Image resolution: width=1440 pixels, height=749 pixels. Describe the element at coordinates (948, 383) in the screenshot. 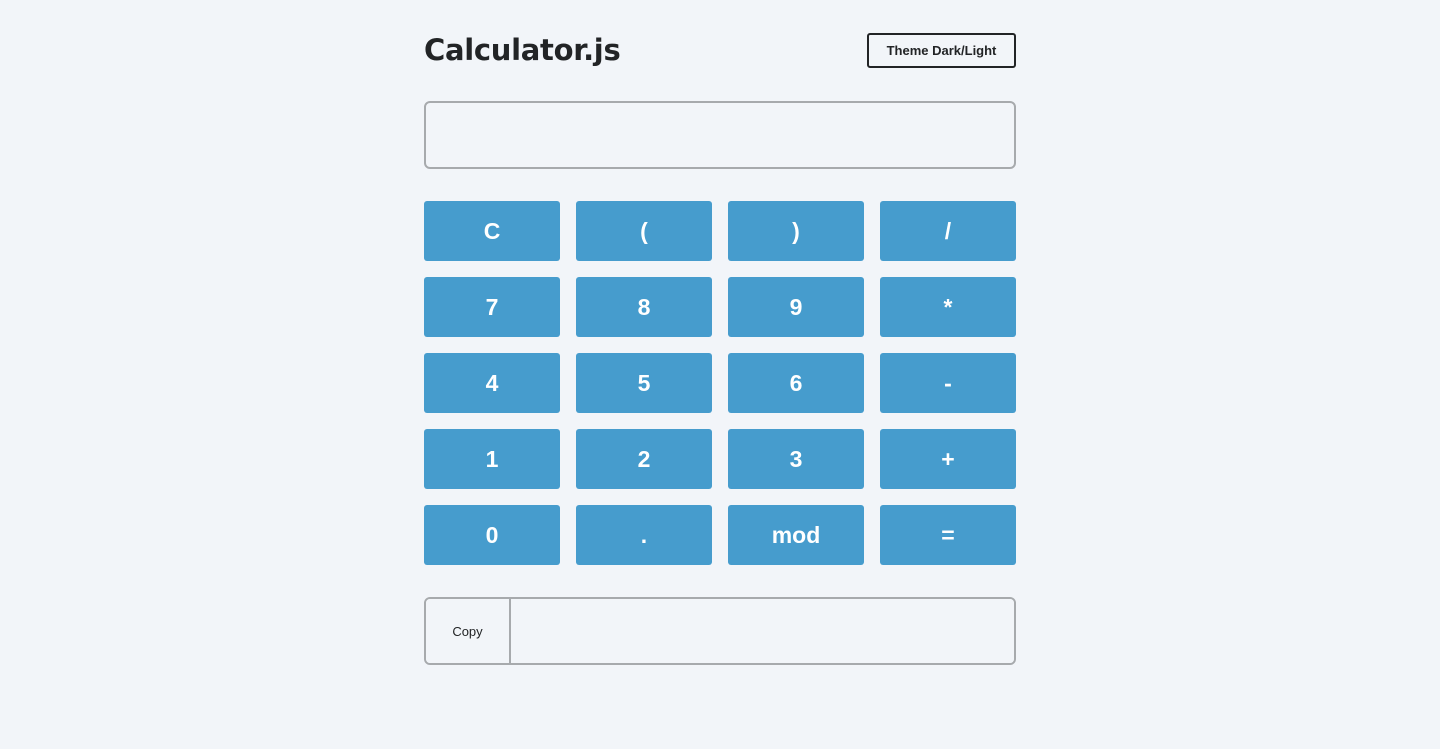

I see `key-subtract-button: -` at that location.